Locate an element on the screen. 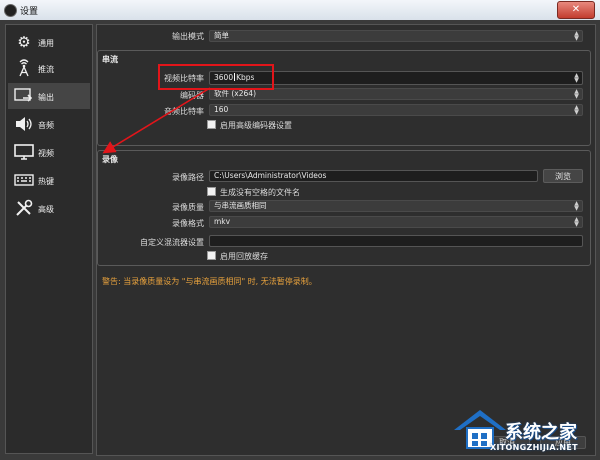 Image resolution: width=600 pixels, height=460 pixels. arrow-line is located at coordinates (156, 120).